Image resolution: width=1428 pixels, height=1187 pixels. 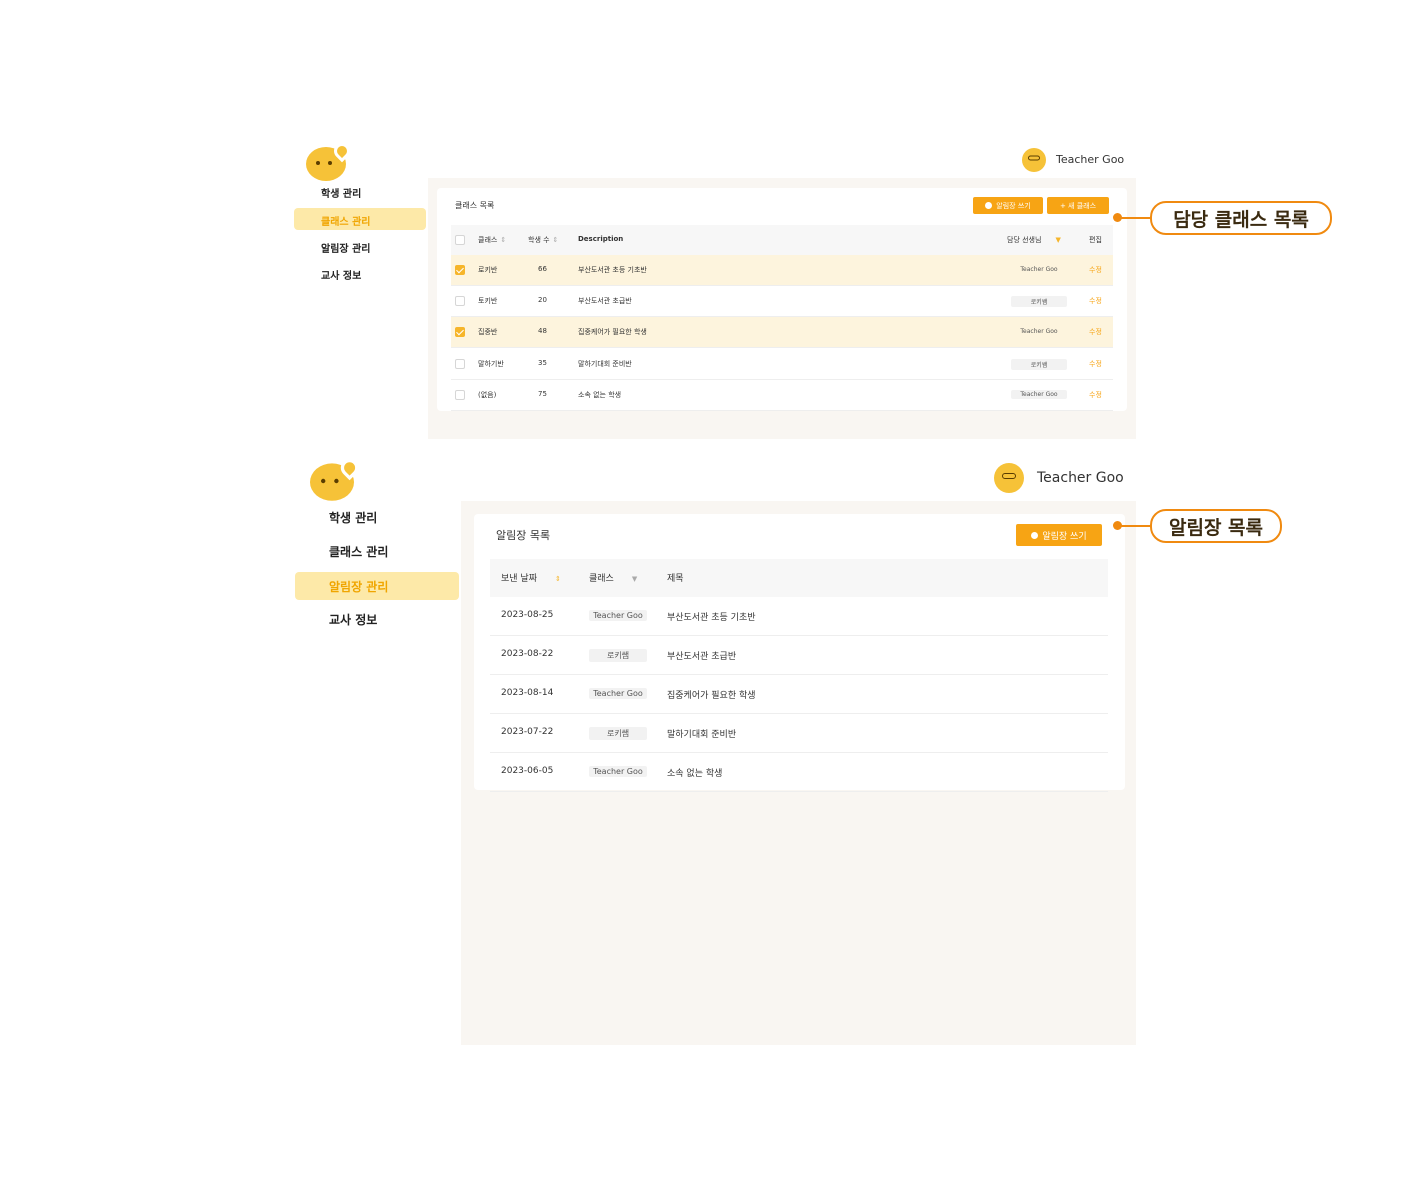 What do you see at coordinates (694, 772) in the screenshot?
I see `notice-title: 소속 없는 학생` at bounding box center [694, 772].